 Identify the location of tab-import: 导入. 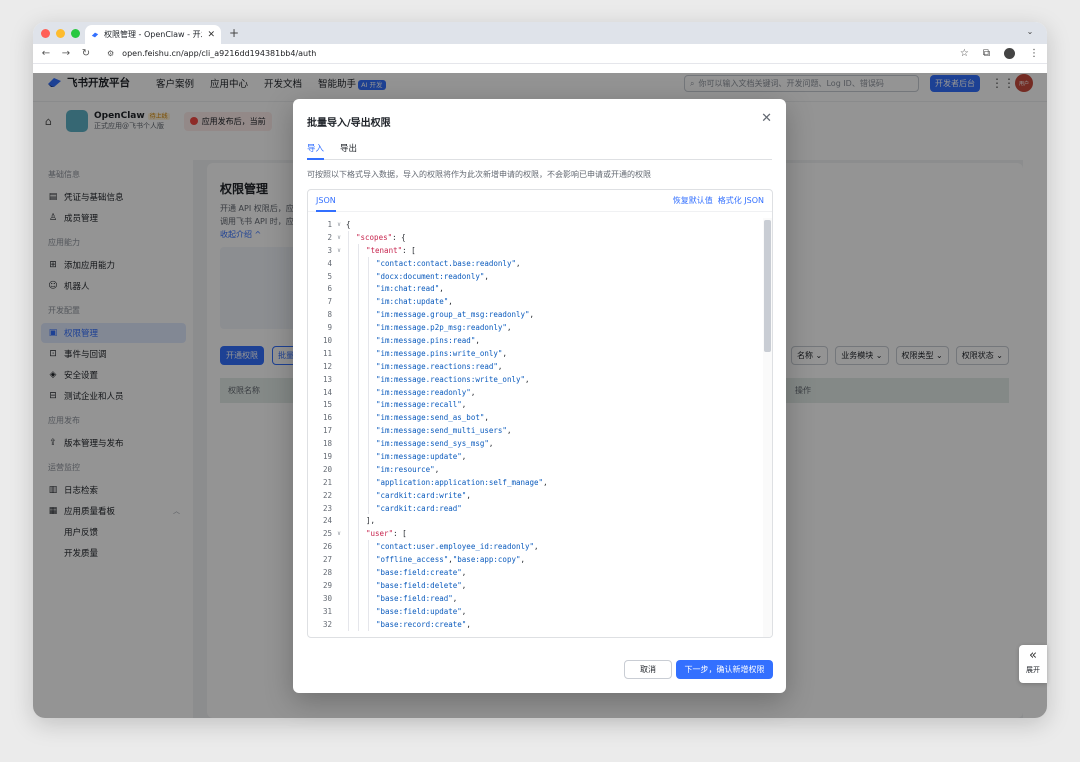
(316, 150).